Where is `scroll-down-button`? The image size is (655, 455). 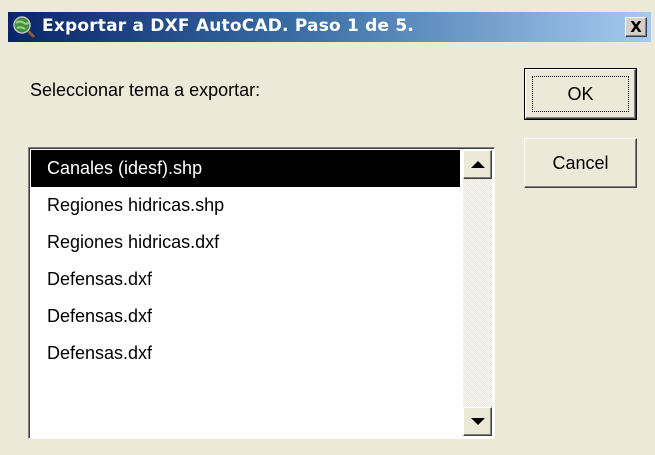 scroll-down-button is located at coordinates (477, 421).